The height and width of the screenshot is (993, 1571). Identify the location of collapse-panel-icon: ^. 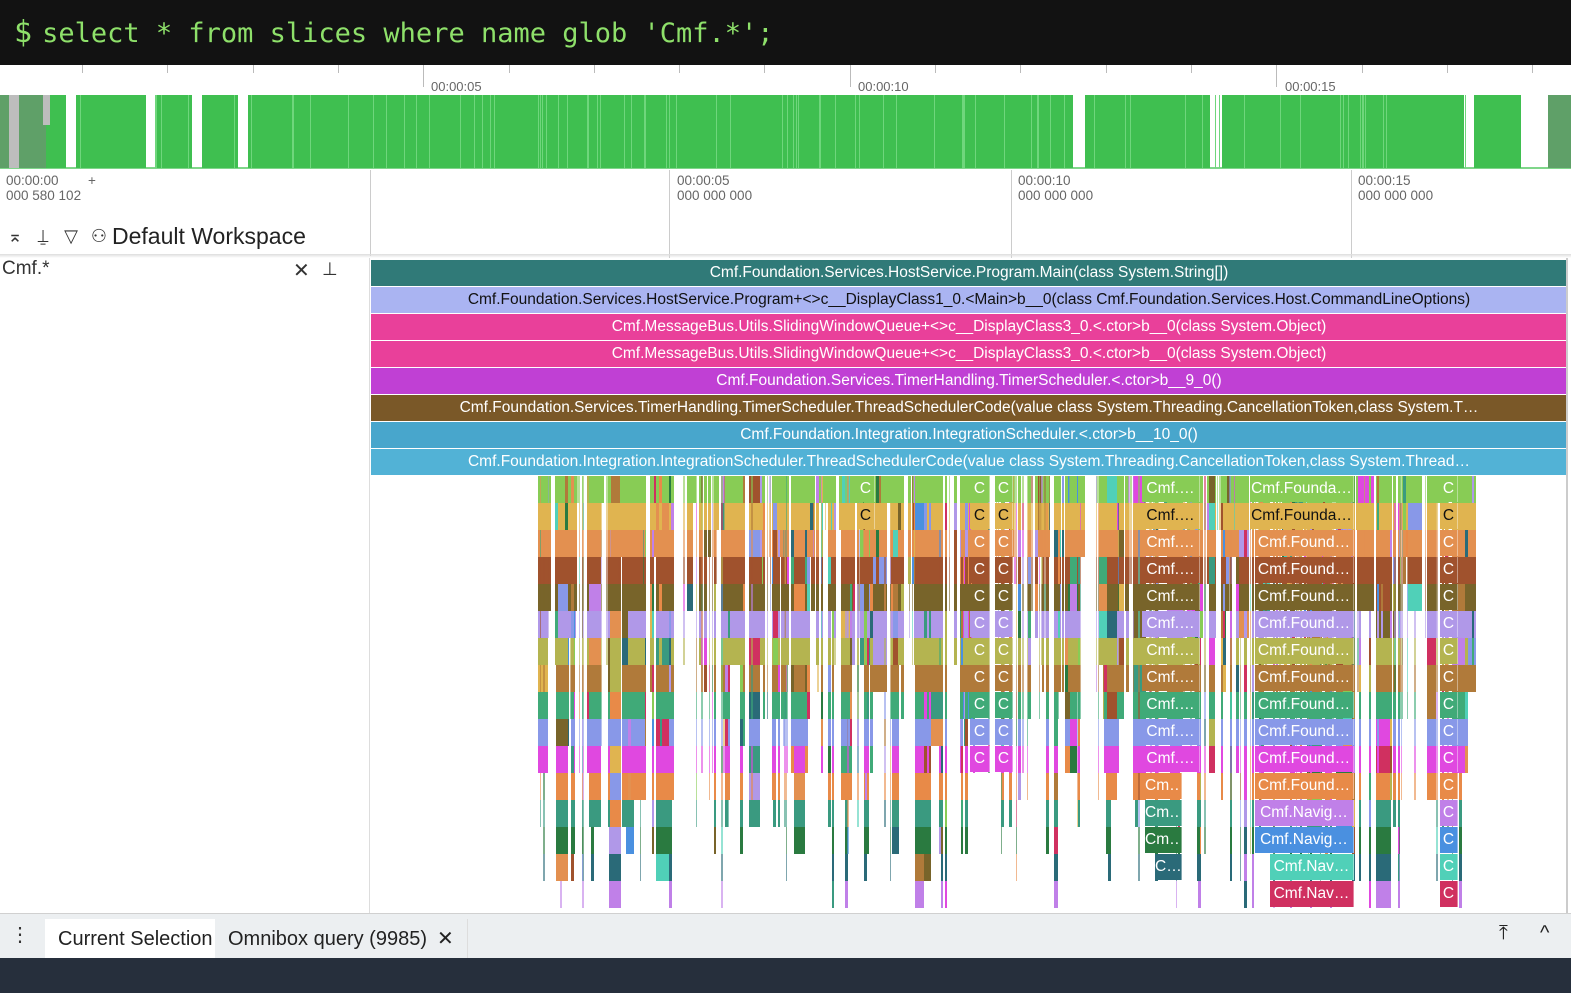
(1544, 933).